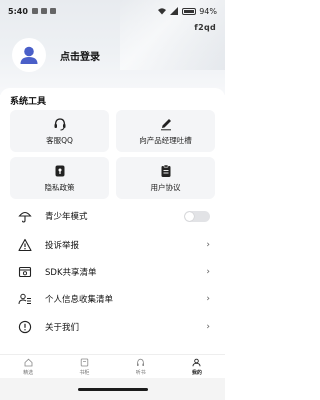 The width and height of the screenshot is (320, 400). Describe the element at coordinates (18, 11) in the screenshot. I see `status-time: 5:40` at that location.